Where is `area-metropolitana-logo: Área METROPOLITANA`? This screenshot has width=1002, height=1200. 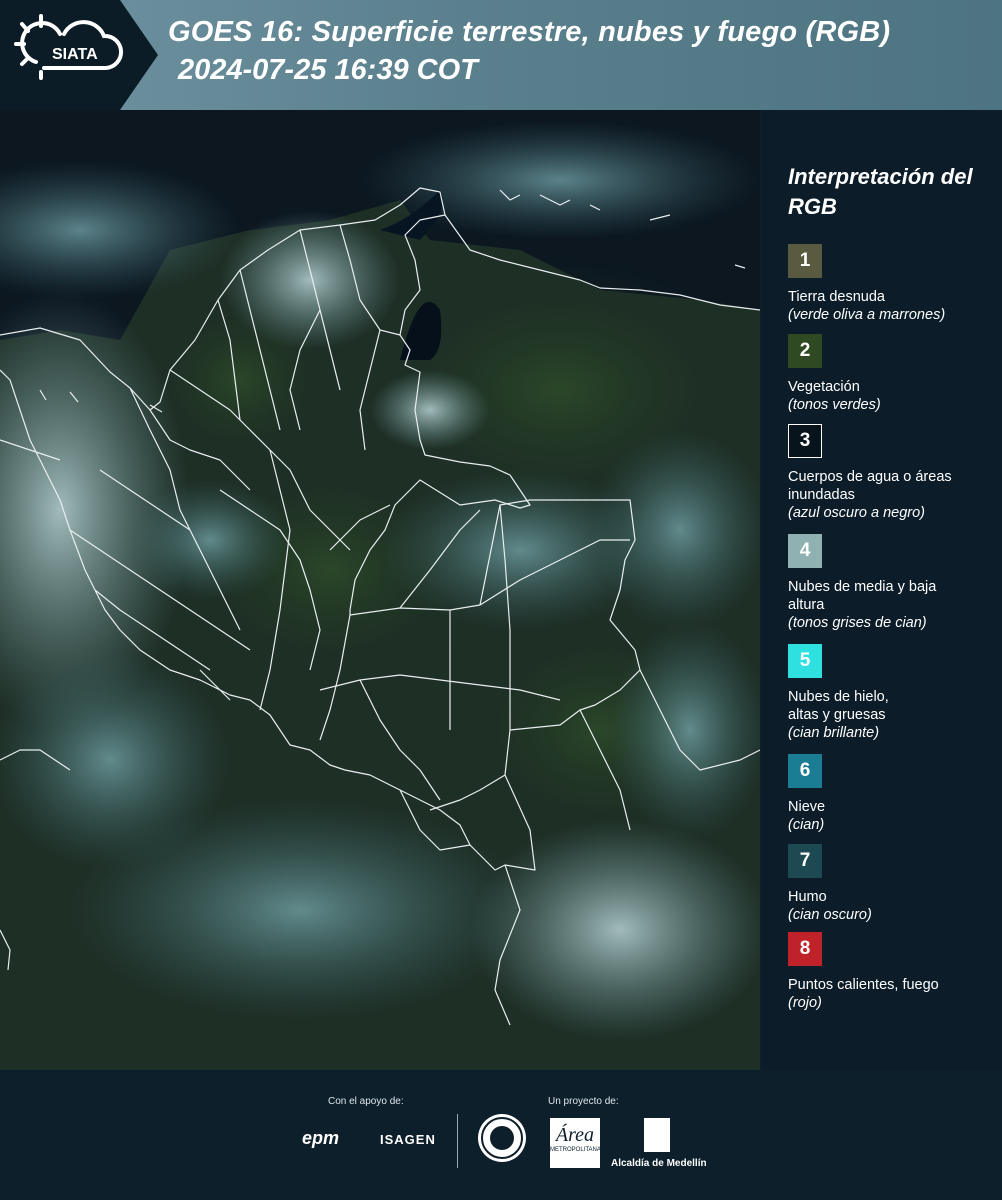 area-metropolitana-logo: Área METROPOLITANA is located at coordinates (575, 1143).